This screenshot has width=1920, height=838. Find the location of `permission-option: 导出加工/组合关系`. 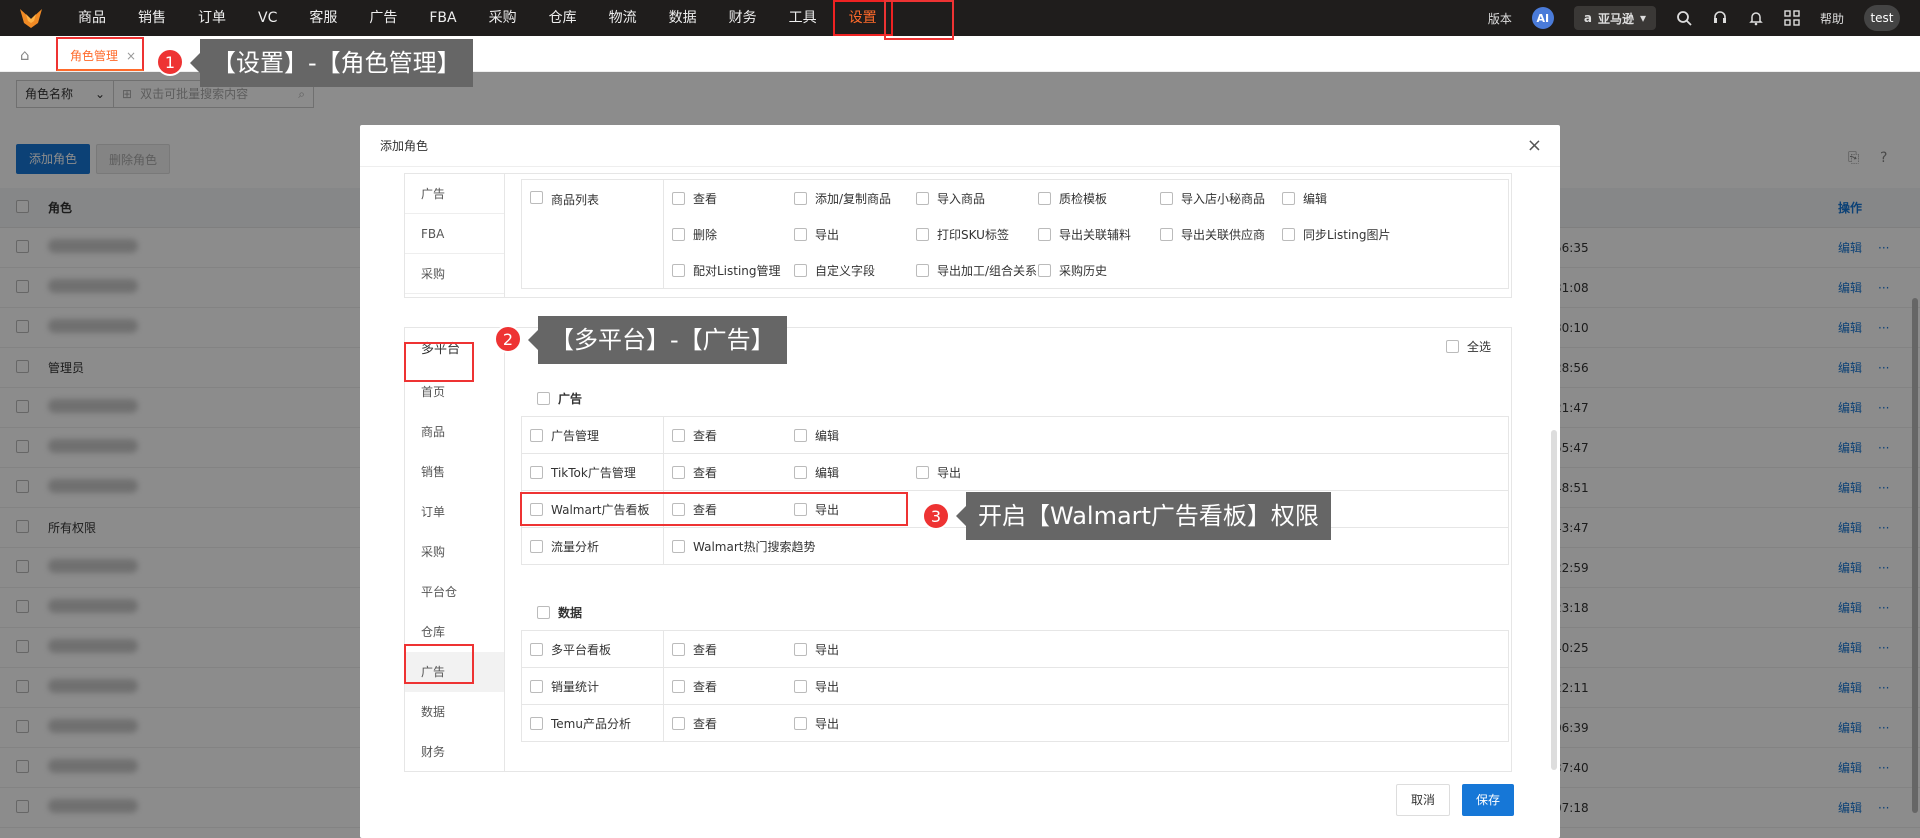

permission-option: 导出加工/组合关系 is located at coordinates (977, 270).